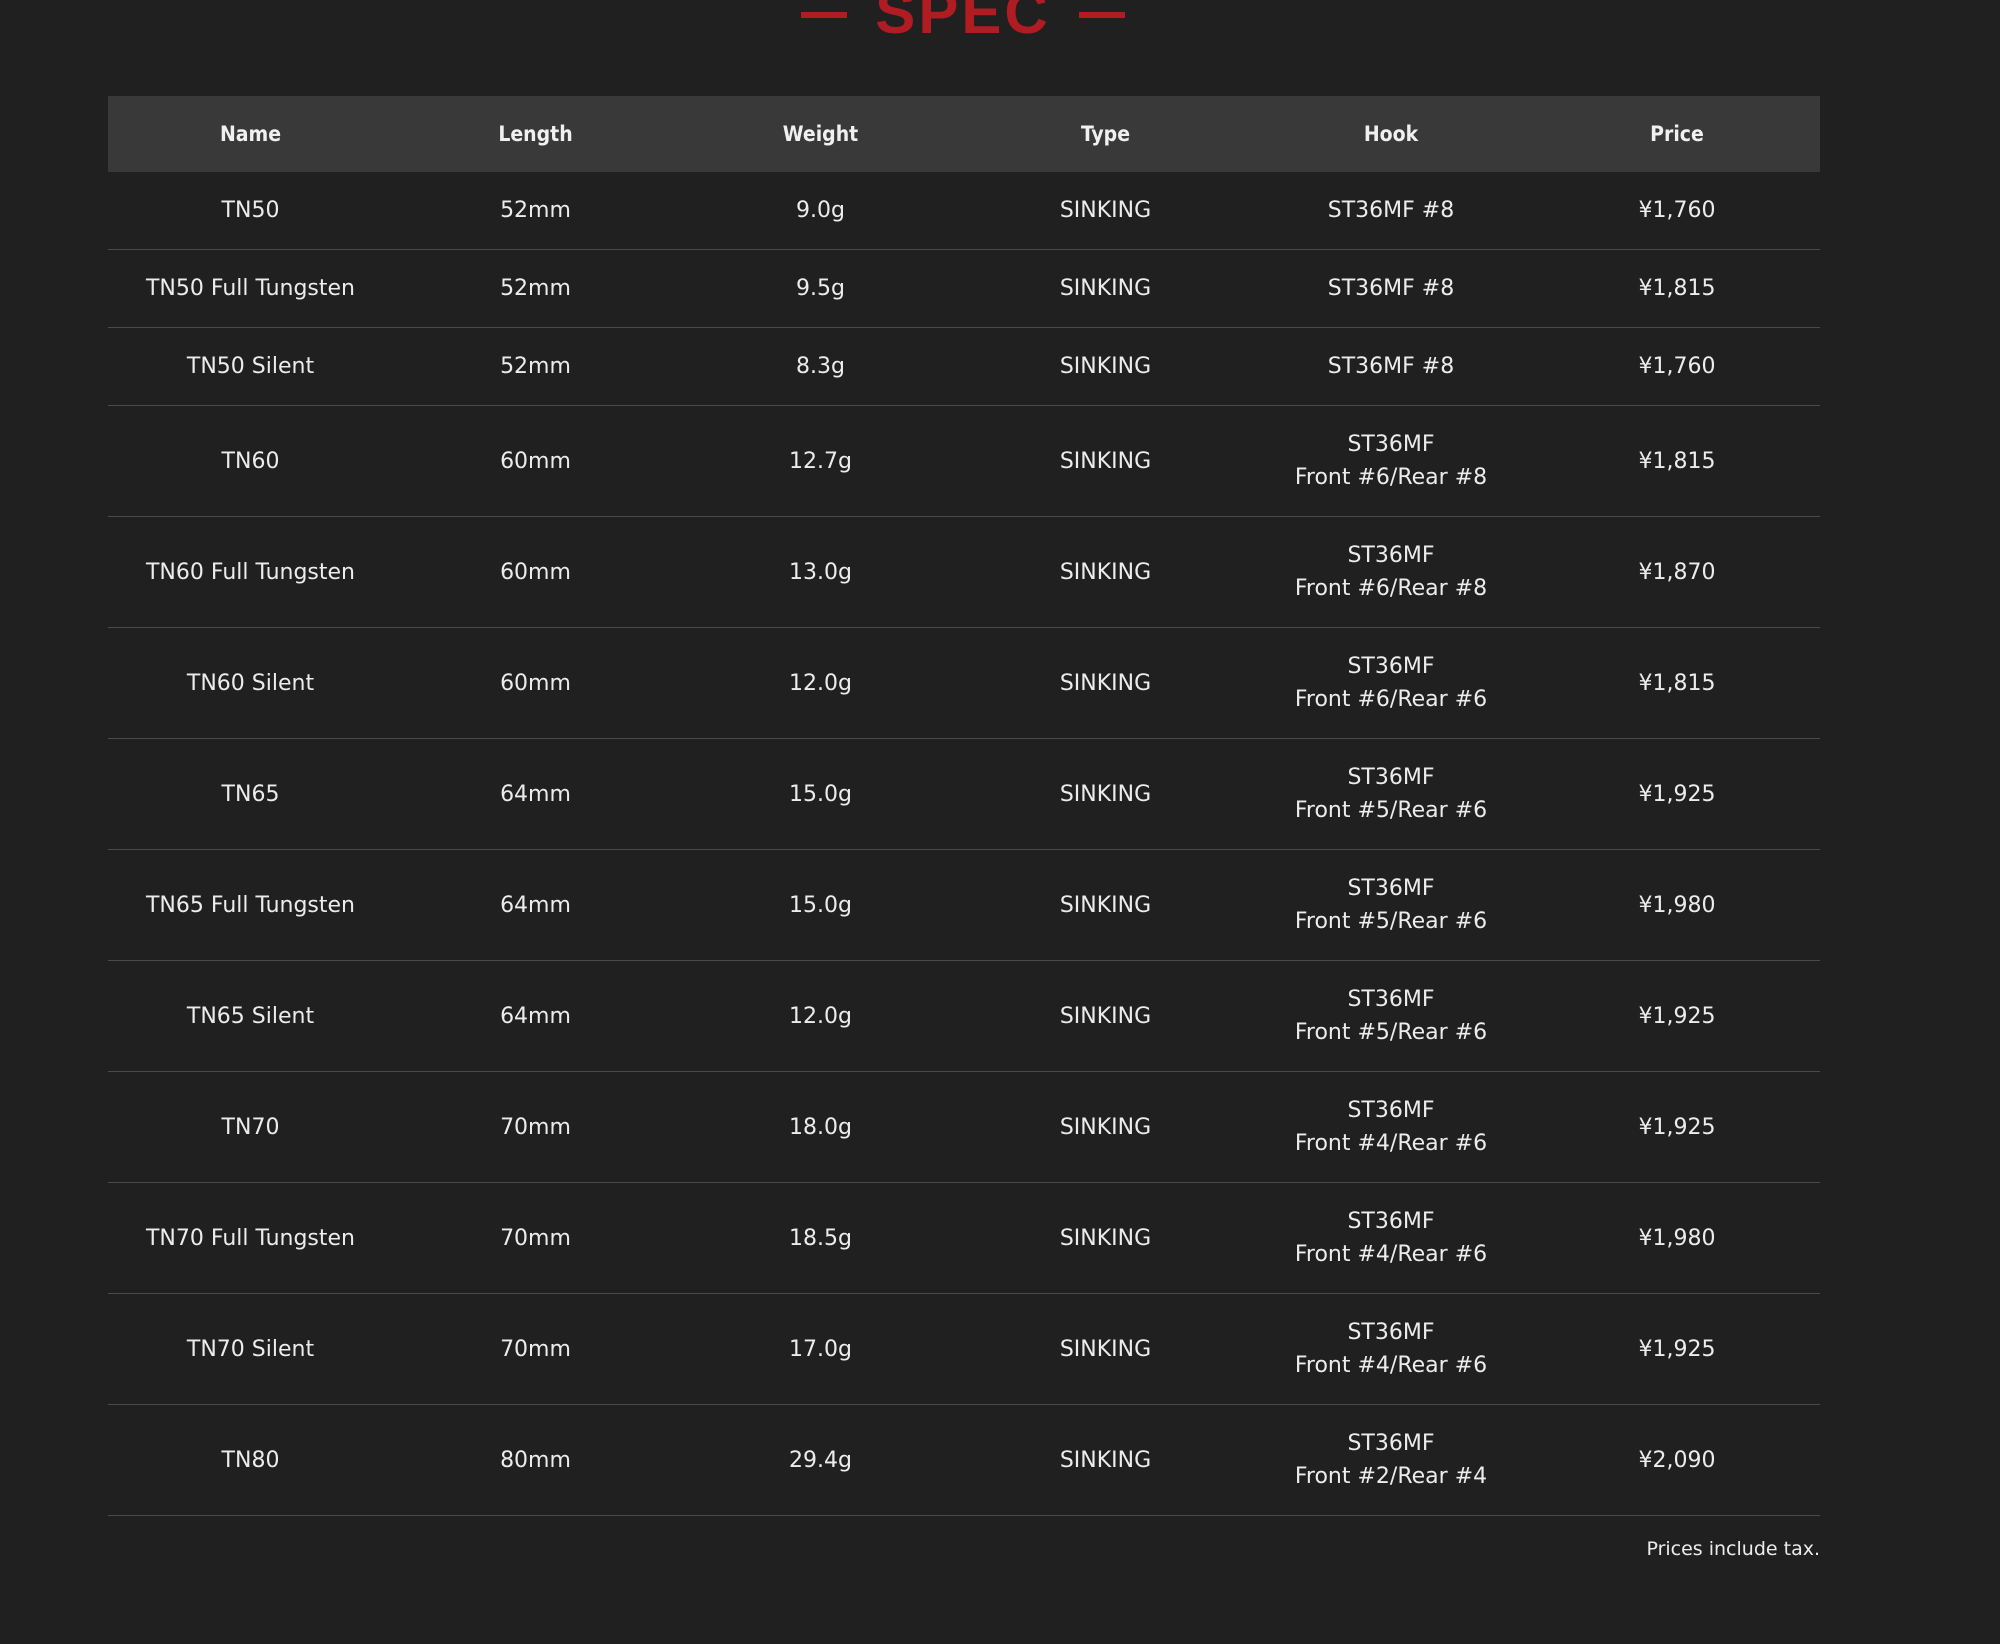  I want to click on column-header-weight: Weight, so click(820, 134).